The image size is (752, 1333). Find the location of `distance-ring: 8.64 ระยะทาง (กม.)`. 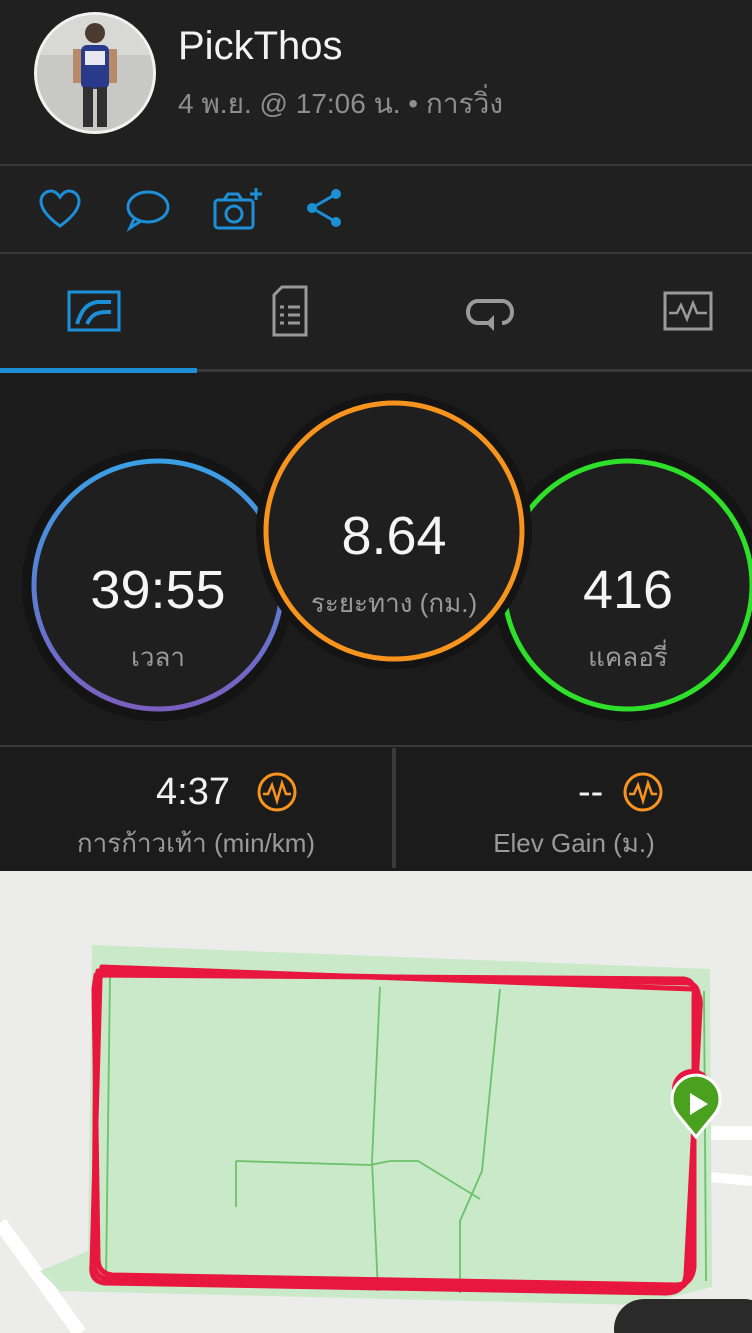

distance-ring: 8.64 ระยะทาง (กม.) is located at coordinates (394, 531).